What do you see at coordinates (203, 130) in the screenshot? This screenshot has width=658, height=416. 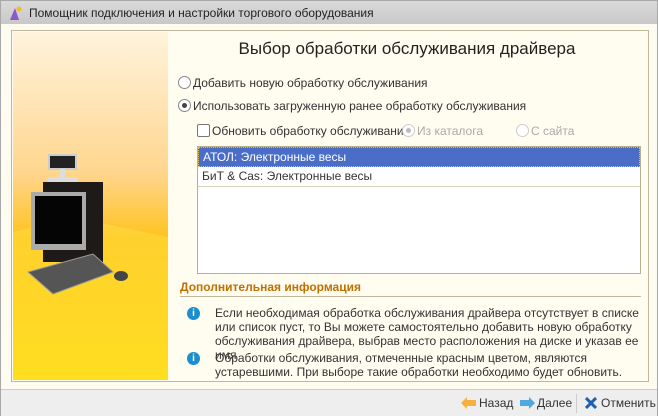 I see `checkbox` at bounding box center [203, 130].